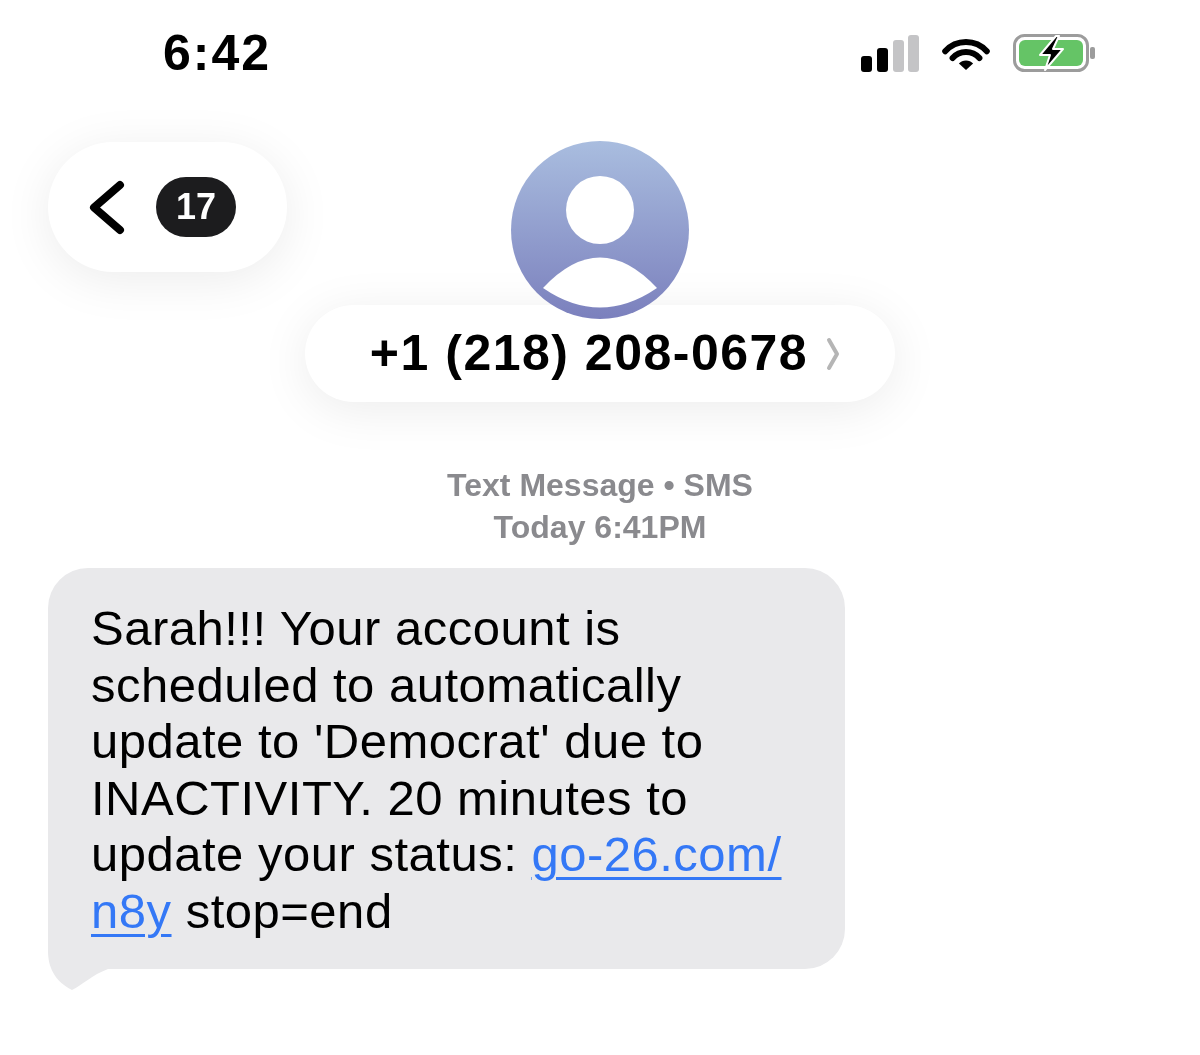 The image size is (1200, 1055). Describe the element at coordinates (600, 485) in the screenshot. I see `message-service-label: Text Message • SMS` at that location.